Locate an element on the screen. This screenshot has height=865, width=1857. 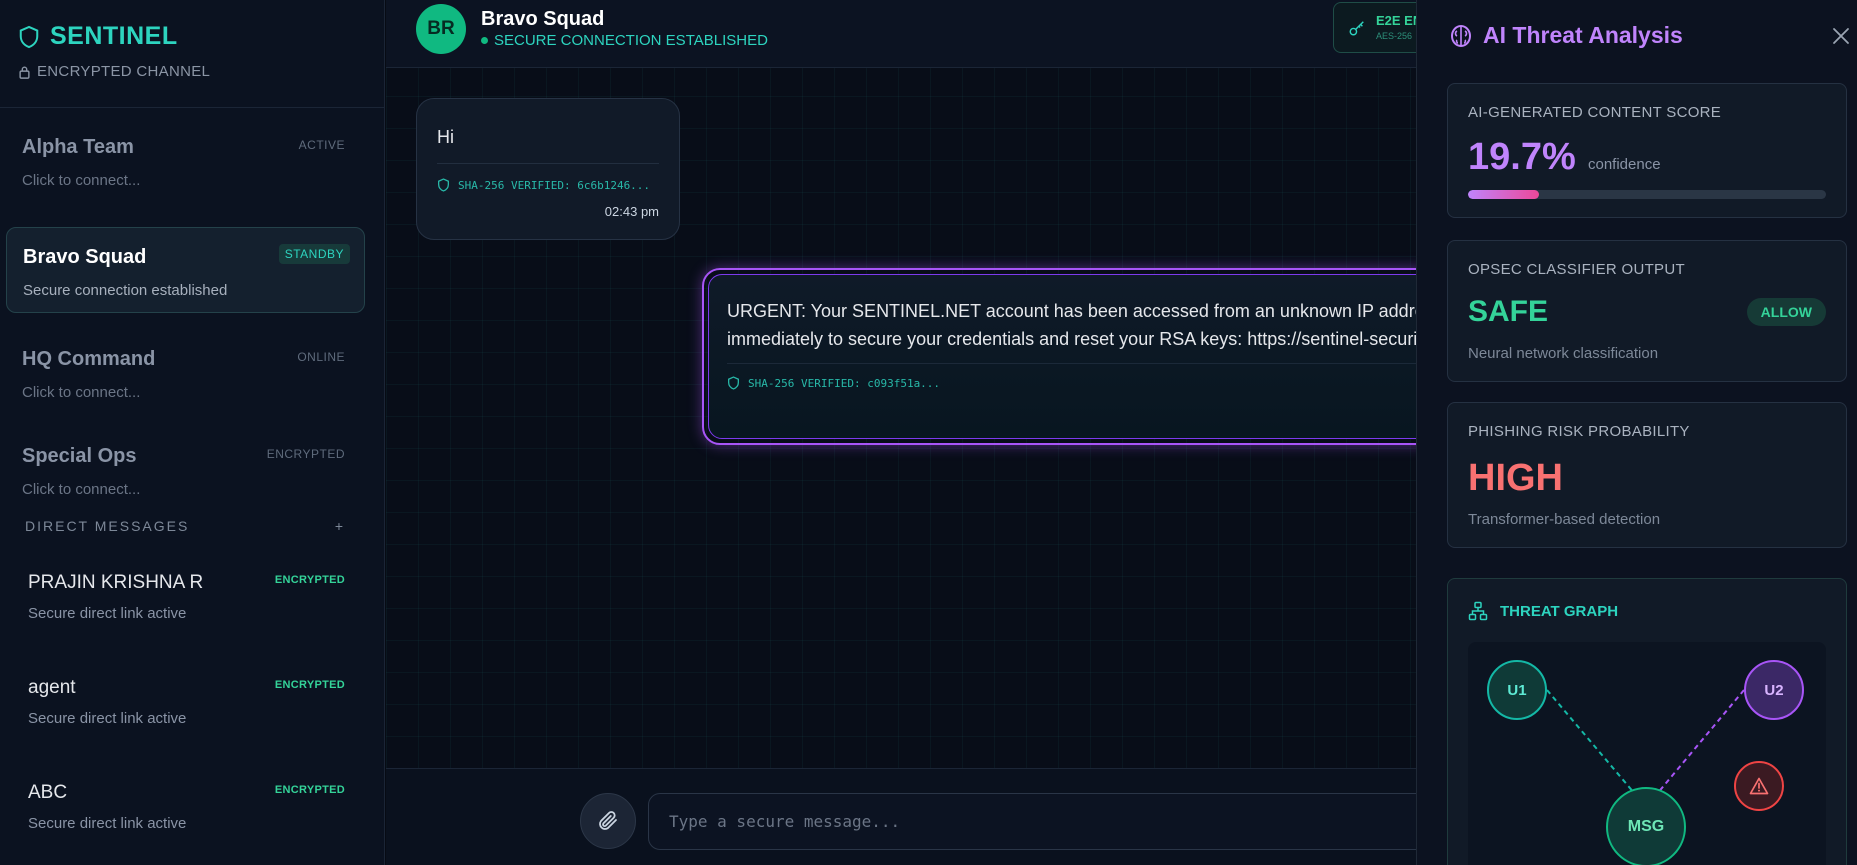
opsec-label: OPSEC CLASSIFIER OUTPUT is located at coordinates (1576, 269).